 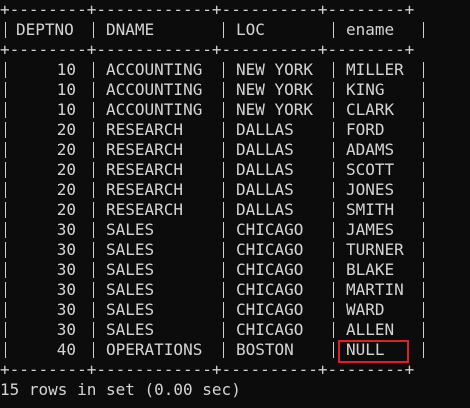 I want to click on cell-dname: OPERATIONS, so click(x=154, y=349).